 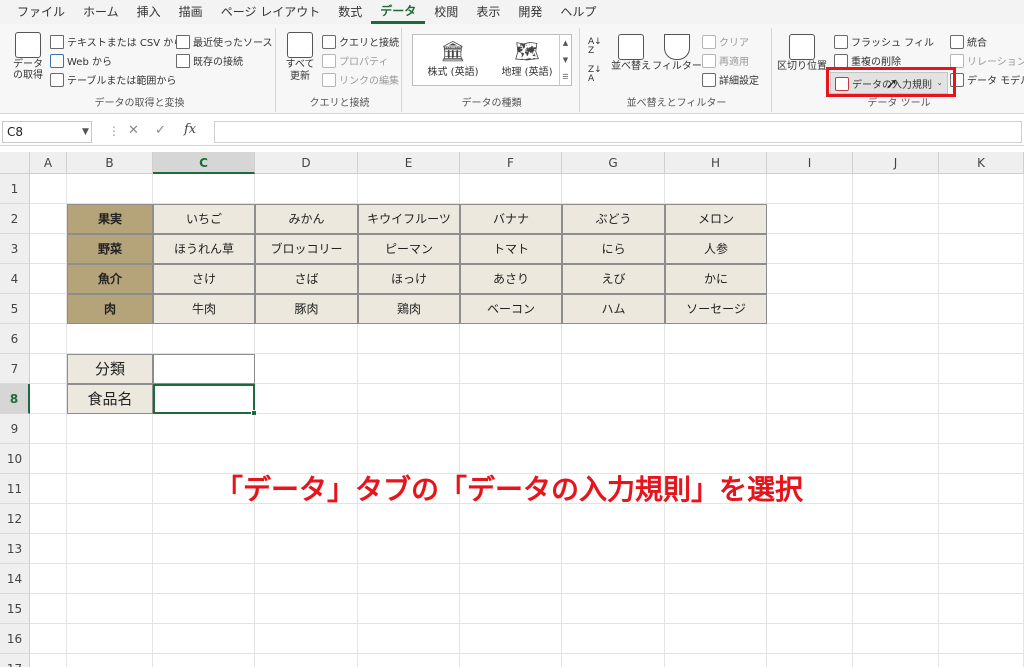 What do you see at coordinates (716, 309) in the screenshot?
I see `food-item-cell: ソーセージ` at bounding box center [716, 309].